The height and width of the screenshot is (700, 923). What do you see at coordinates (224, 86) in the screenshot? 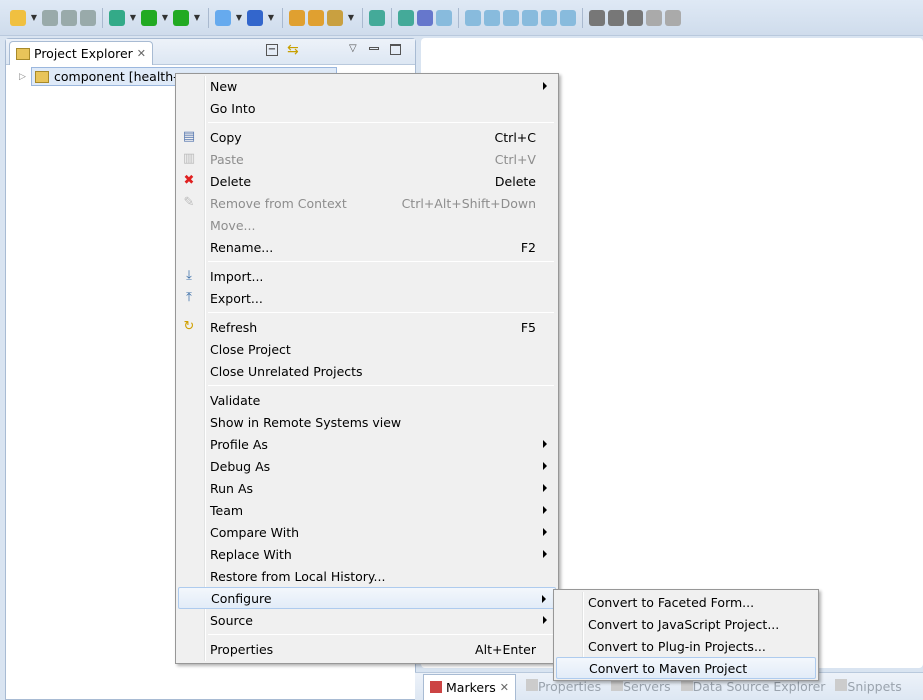
I see `menu-item-label: New` at bounding box center [224, 86].